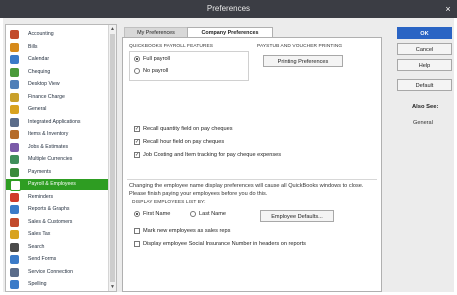 The image size is (457, 295). What do you see at coordinates (57, 222) in the screenshot?
I see `sidebar-item-sales-customers: Sales & Customers` at bounding box center [57, 222].